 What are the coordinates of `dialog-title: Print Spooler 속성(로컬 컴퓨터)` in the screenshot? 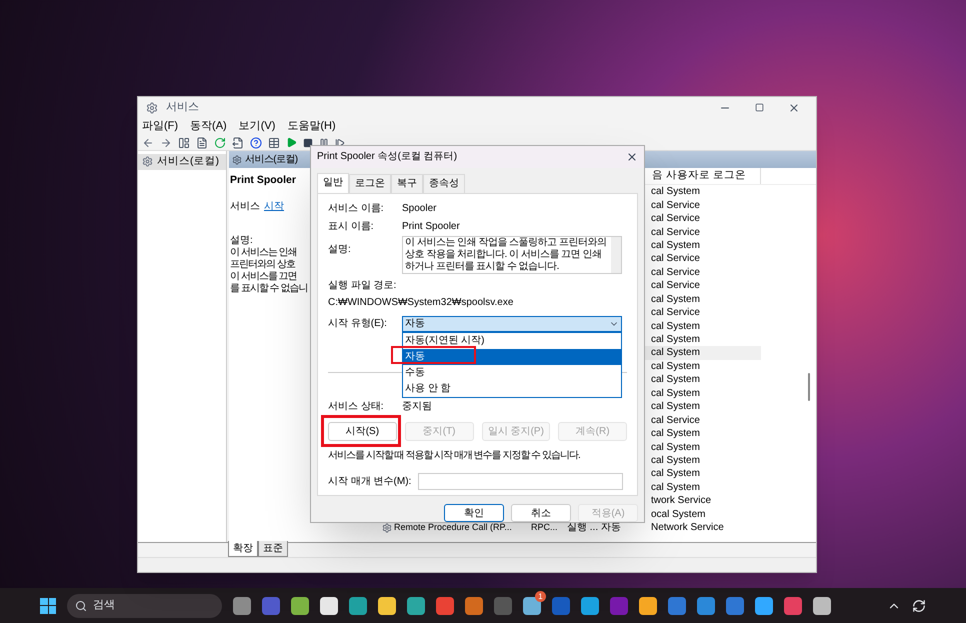 It's located at (387, 157).